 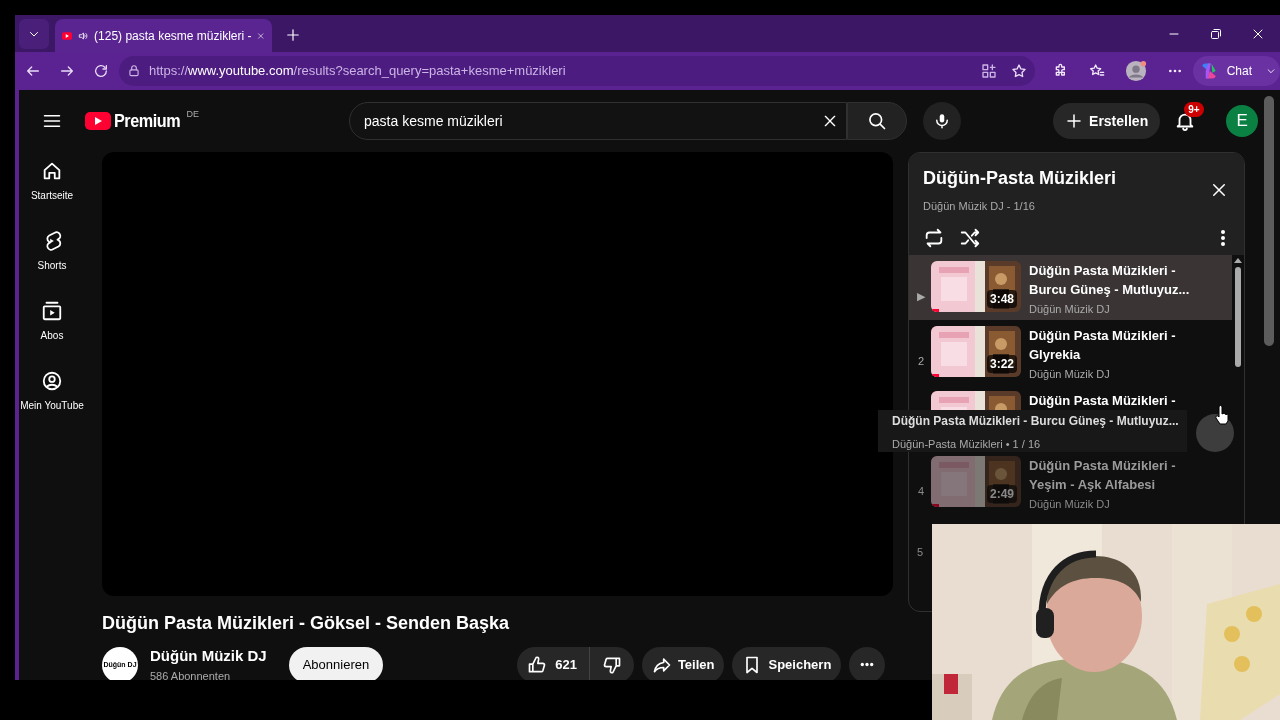 What do you see at coordinates (52, 311) in the screenshot?
I see `subscriptions-icon` at bounding box center [52, 311].